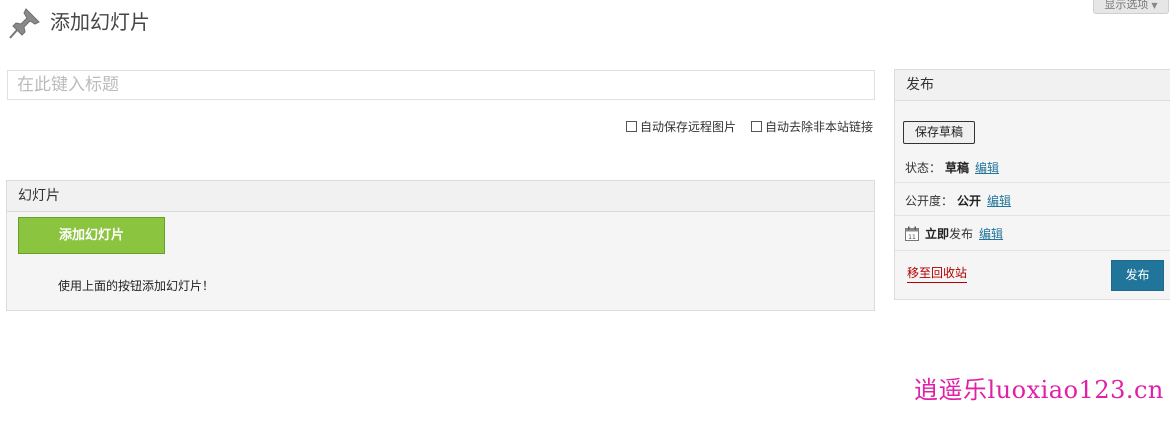  Describe the element at coordinates (987, 167) in the screenshot. I see `edit-status-link: 编辑` at that location.